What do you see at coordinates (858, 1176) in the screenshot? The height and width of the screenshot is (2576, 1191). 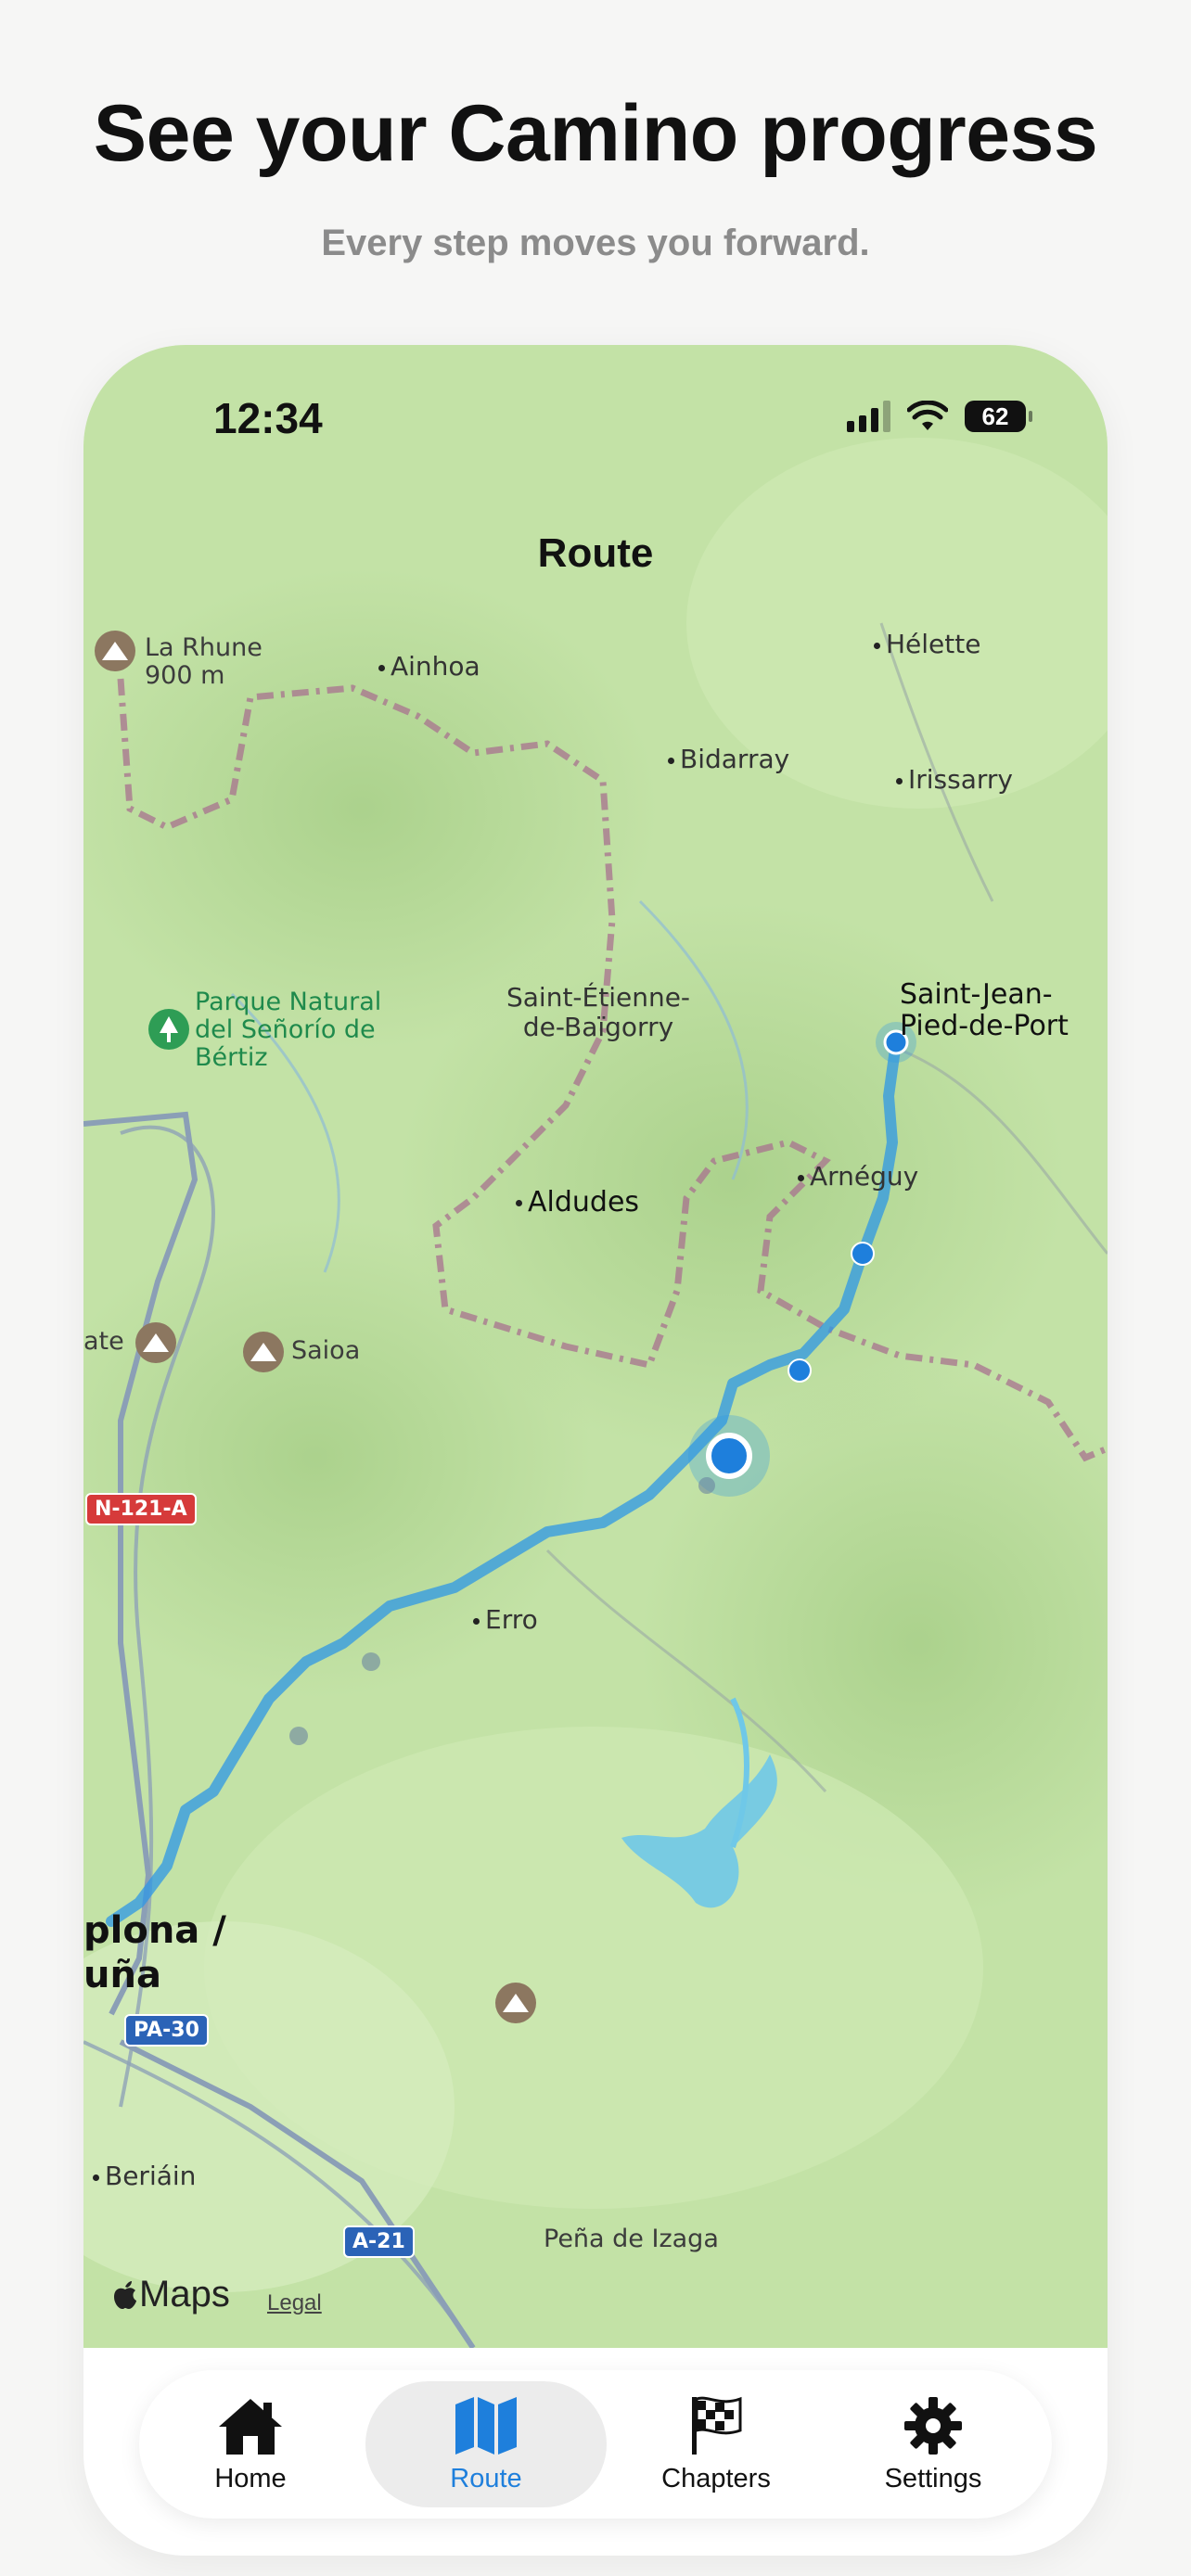 I see `map-label-arneguy: Arnéguy` at bounding box center [858, 1176].